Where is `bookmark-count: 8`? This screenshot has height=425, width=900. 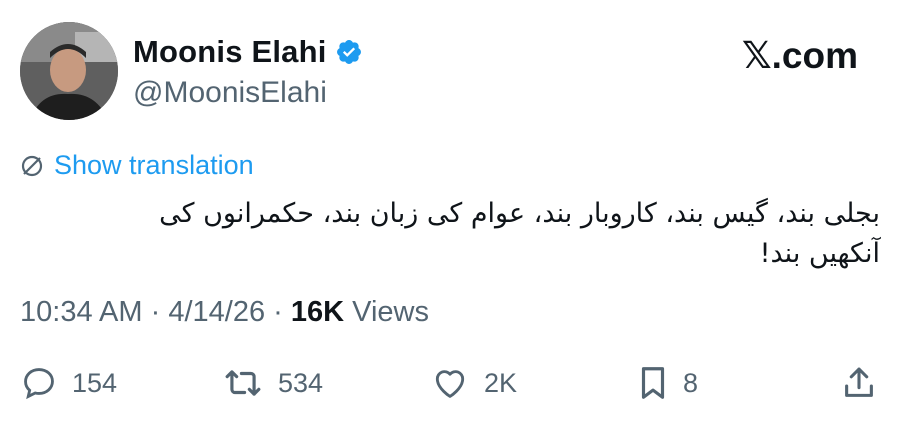 bookmark-count: 8 is located at coordinates (691, 382).